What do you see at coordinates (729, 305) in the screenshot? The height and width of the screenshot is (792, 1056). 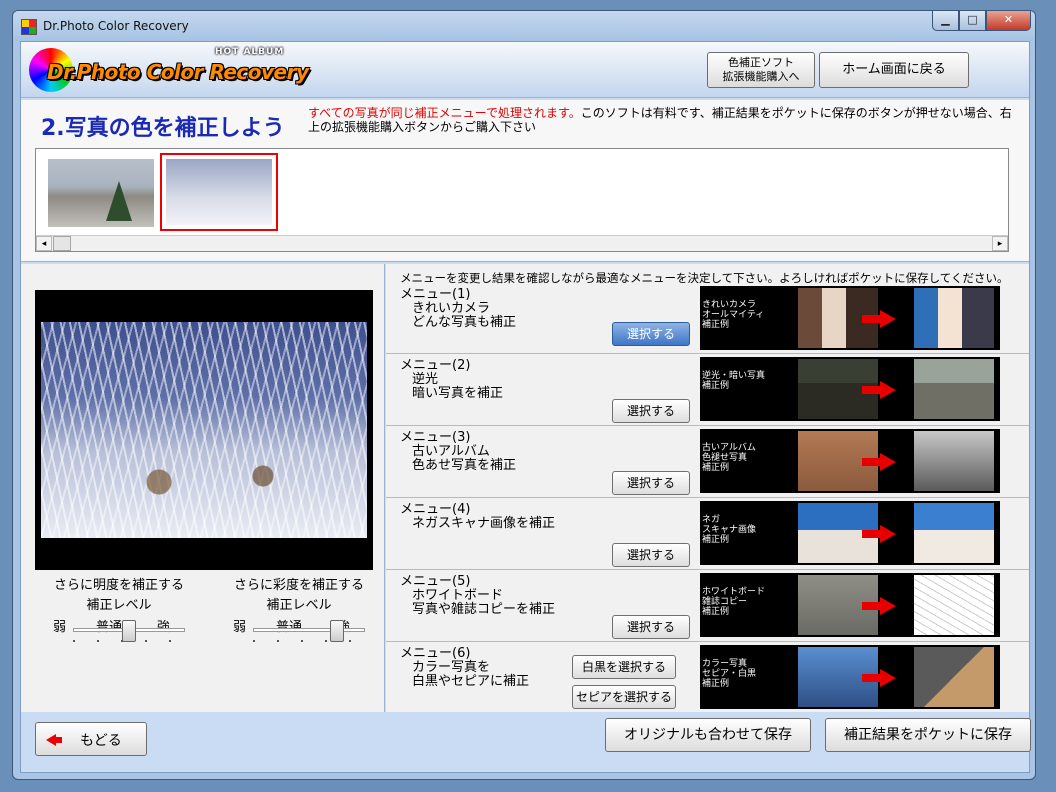 I see `example-label-1: きれいカメラ` at bounding box center [729, 305].